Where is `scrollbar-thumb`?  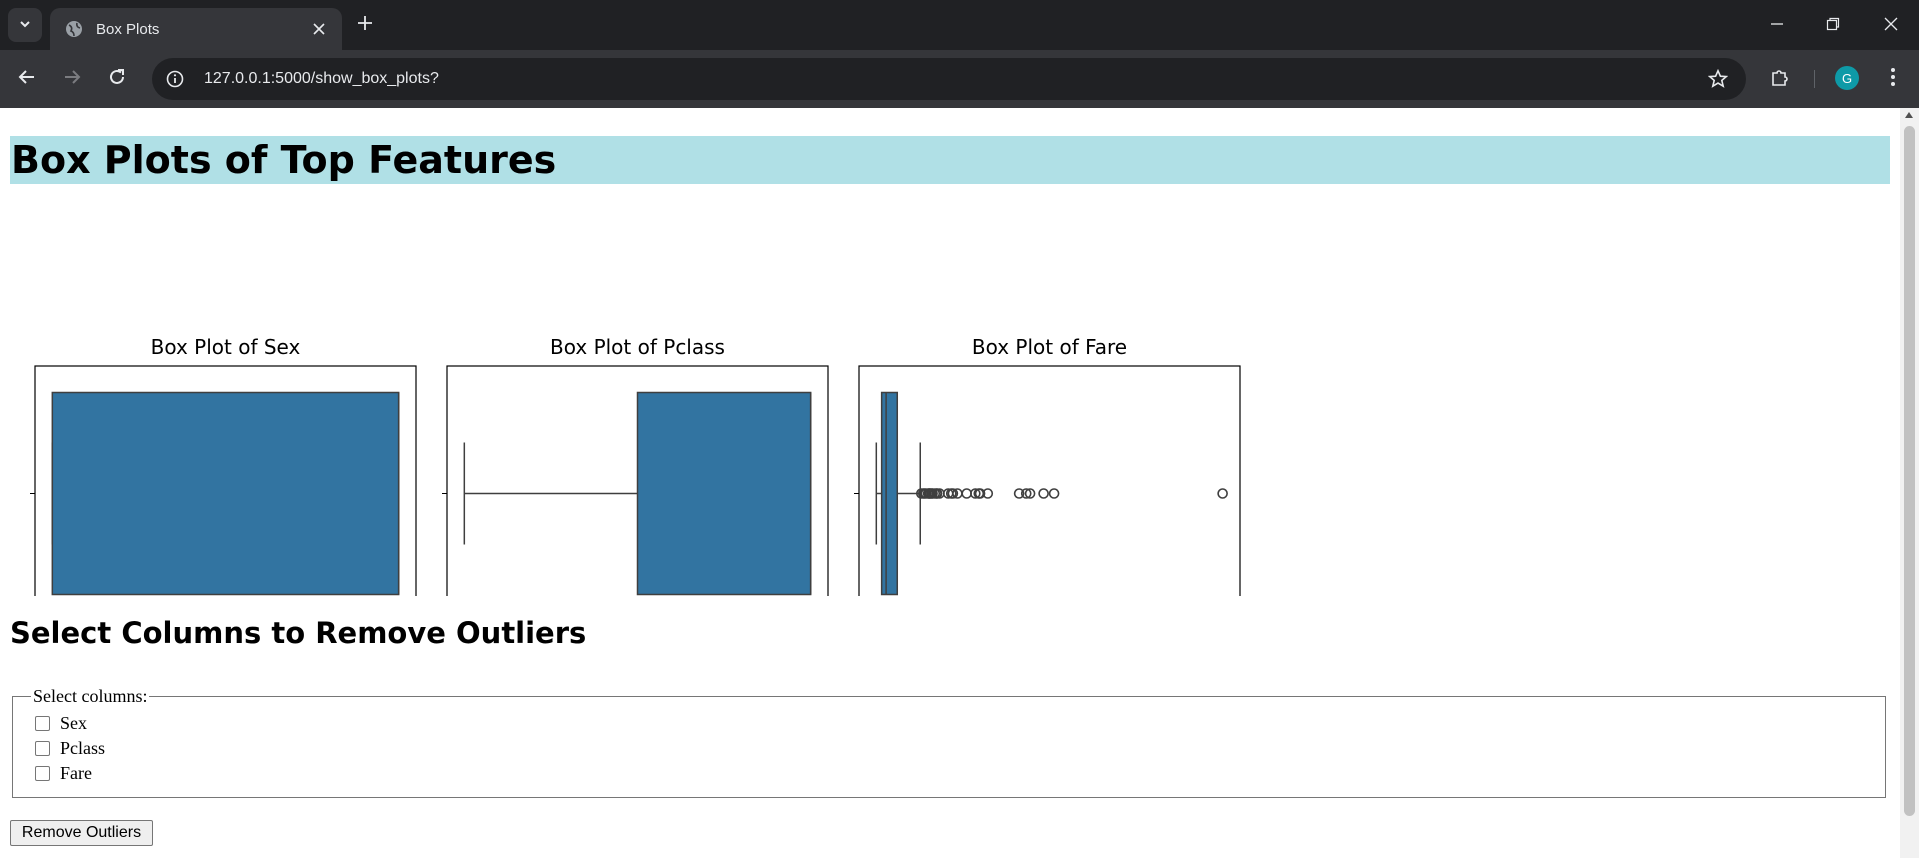
scrollbar-thumb is located at coordinates (1909, 471).